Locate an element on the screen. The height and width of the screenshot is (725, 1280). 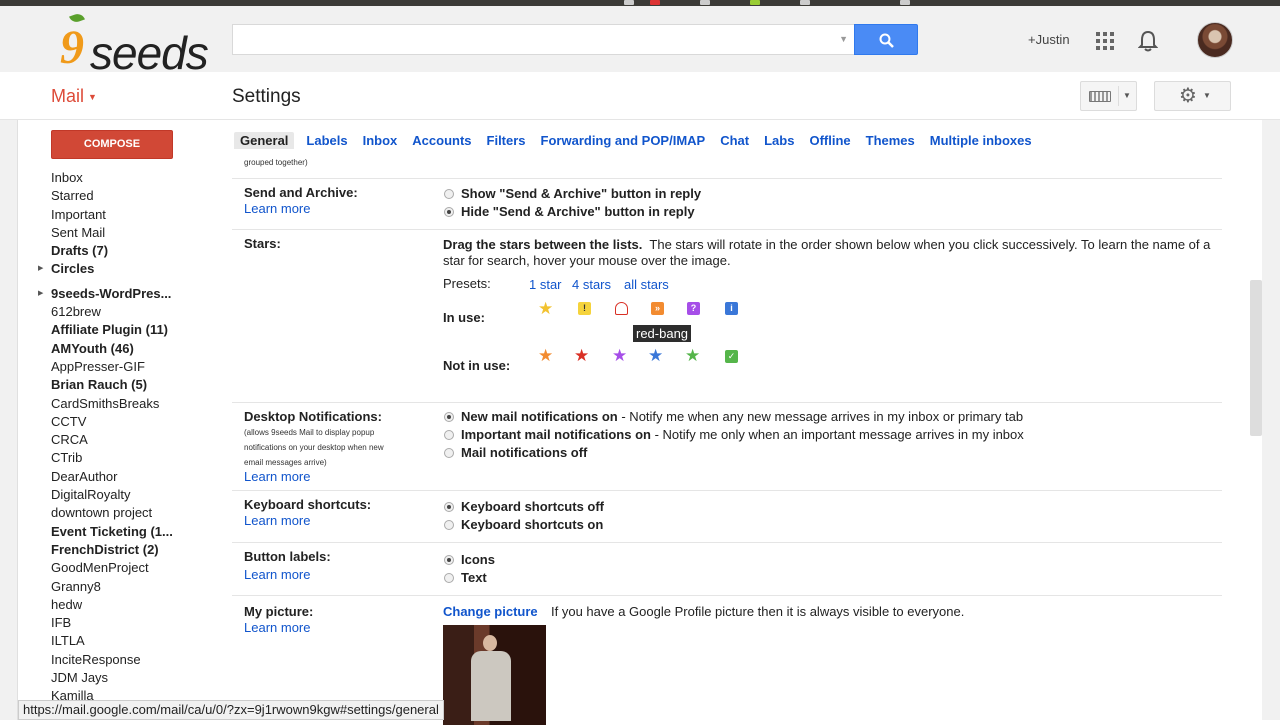
red-star-icon: ★ is located at coordinates (581, 355).